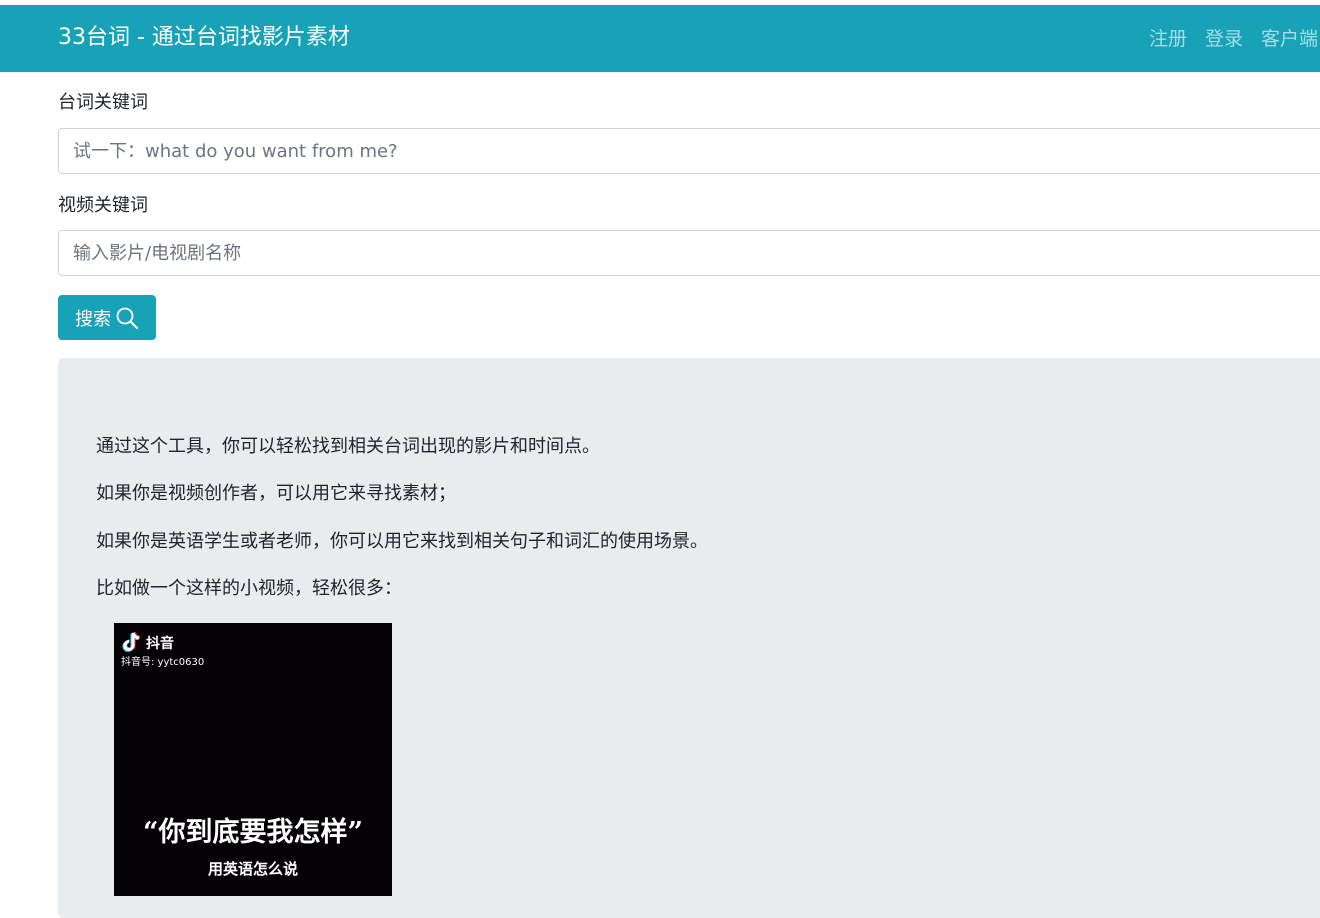 This screenshot has height=918, width=1320. What do you see at coordinates (402, 541) in the screenshot?
I see `intro-line-3: 如果你是英语学生或者老师，你可以用它来找到相关句子和词汇的使用场景。` at bounding box center [402, 541].